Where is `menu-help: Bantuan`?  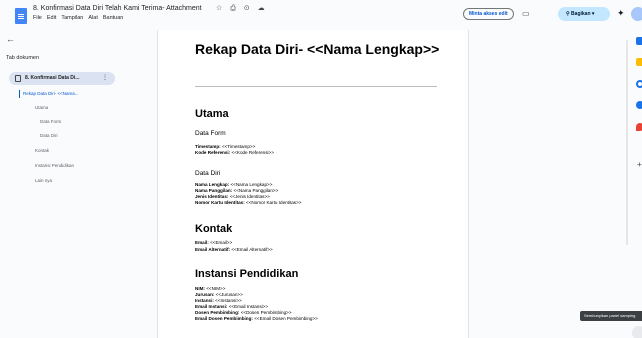
menu-help: Bantuan is located at coordinates (113, 18).